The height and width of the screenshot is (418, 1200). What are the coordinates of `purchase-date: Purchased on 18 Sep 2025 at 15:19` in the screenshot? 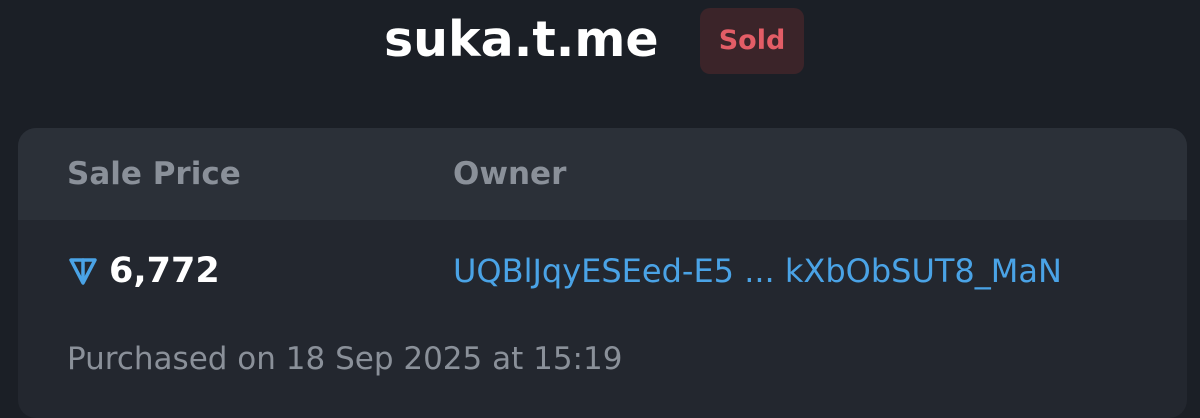 It's located at (345, 359).